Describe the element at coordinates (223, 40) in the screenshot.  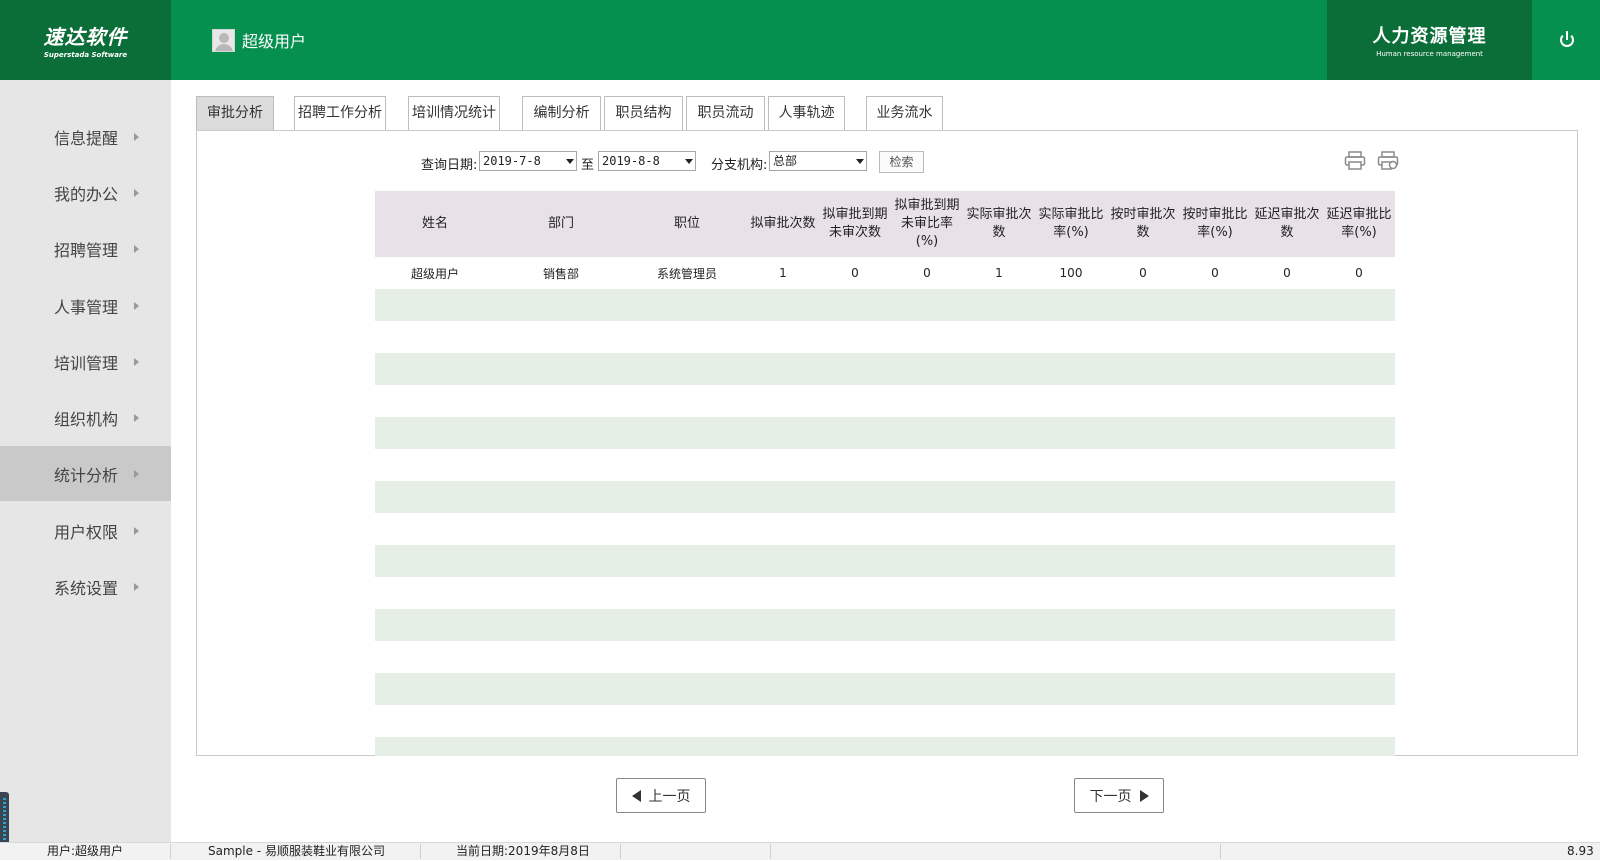
I see `avatar-icon` at that location.